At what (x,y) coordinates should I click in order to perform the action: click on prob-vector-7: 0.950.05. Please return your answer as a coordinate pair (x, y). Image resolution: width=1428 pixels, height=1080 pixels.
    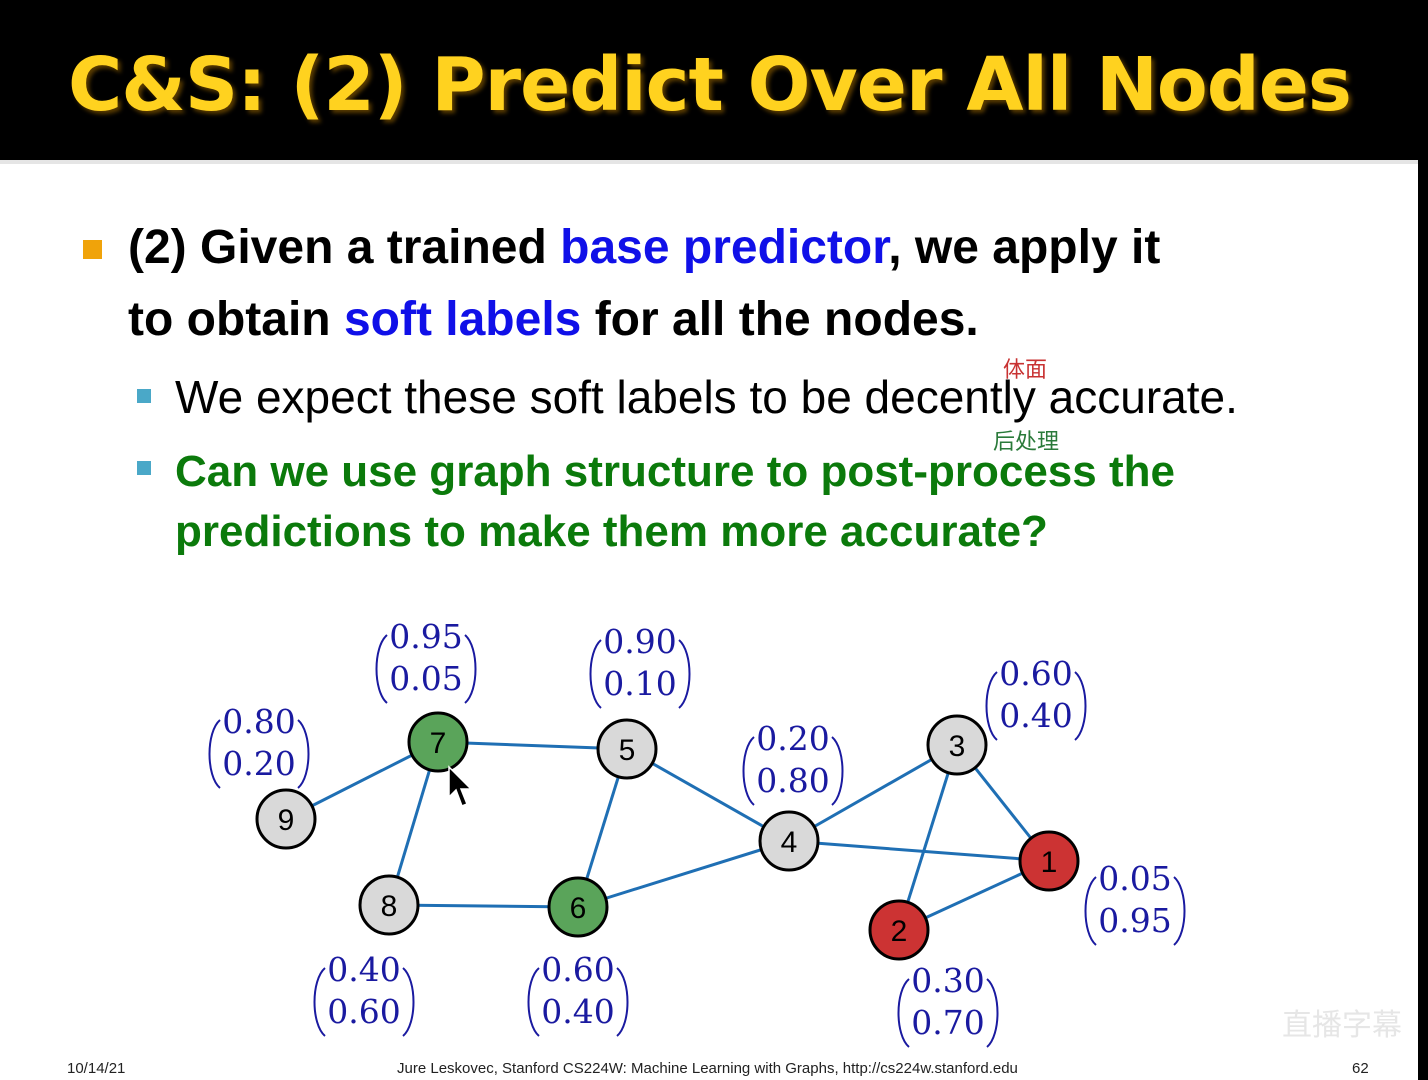
    Looking at the image, I should click on (426, 660).